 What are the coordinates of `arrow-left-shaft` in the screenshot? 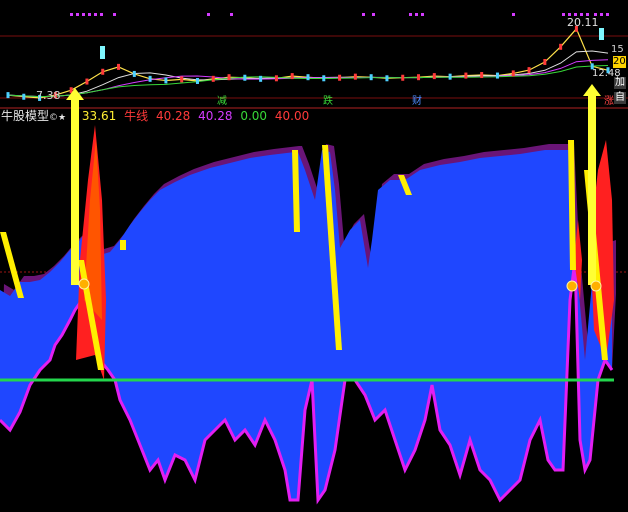 It's located at (75, 191).